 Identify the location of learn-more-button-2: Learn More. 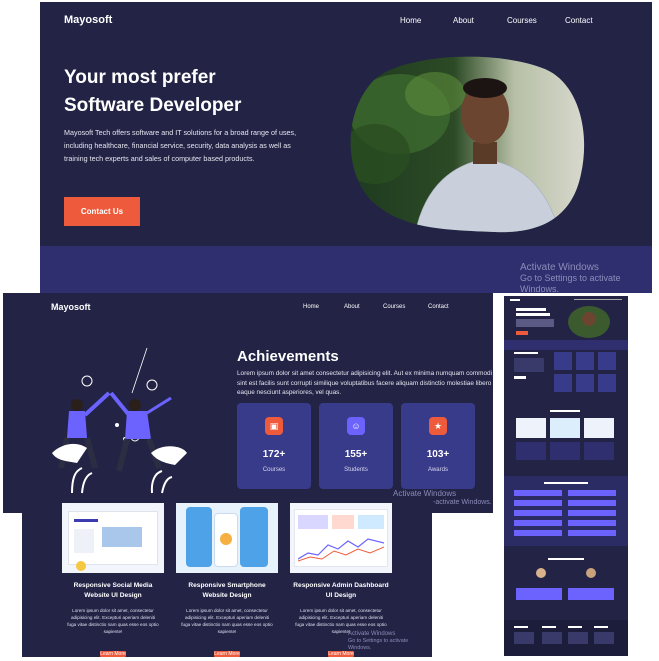
(227, 654).